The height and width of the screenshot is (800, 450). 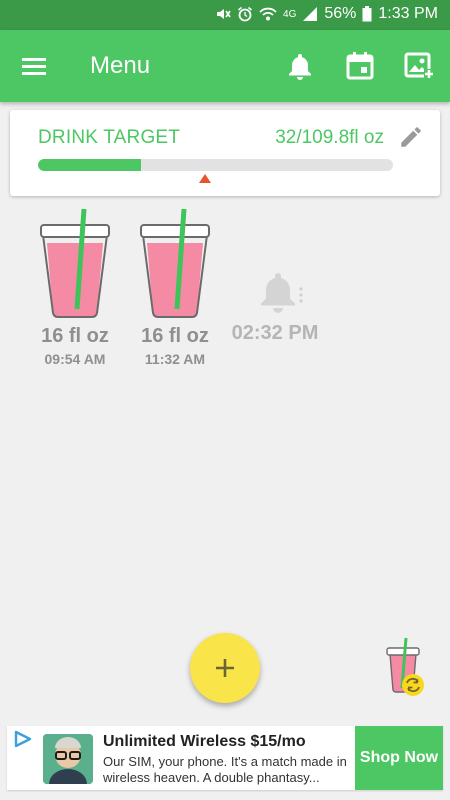 I want to click on cup-switch-icon, so click(x=405, y=666).